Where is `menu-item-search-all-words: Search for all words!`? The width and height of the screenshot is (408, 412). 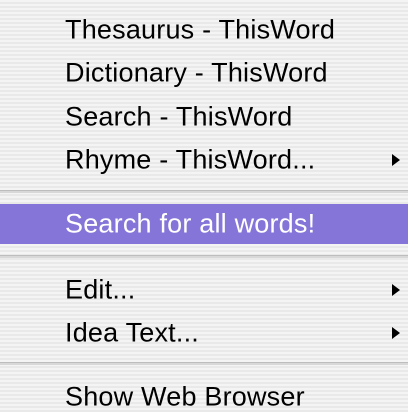
menu-item-search-all-words: Search for all words! is located at coordinates (204, 224).